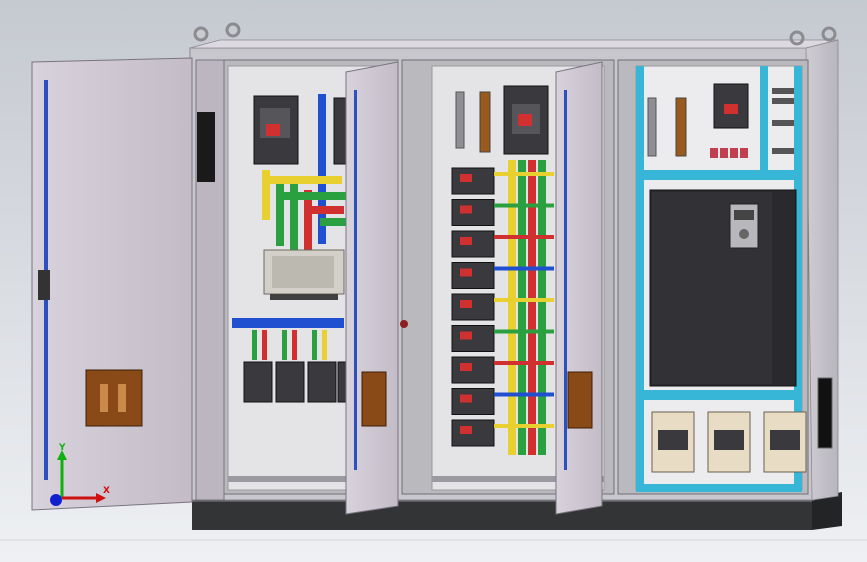 This screenshot has width=867, height=562. I want to click on distribution-bar-blue, so click(288, 323).